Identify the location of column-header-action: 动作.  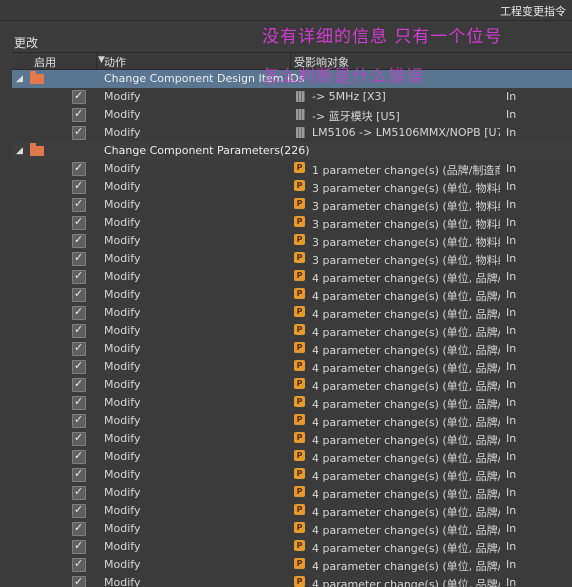
(115, 62).